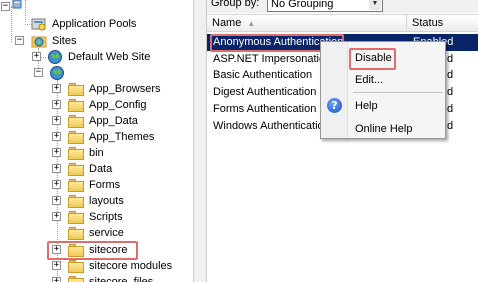  I want to click on list-item-name: Basic Authentication, so click(263, 75).